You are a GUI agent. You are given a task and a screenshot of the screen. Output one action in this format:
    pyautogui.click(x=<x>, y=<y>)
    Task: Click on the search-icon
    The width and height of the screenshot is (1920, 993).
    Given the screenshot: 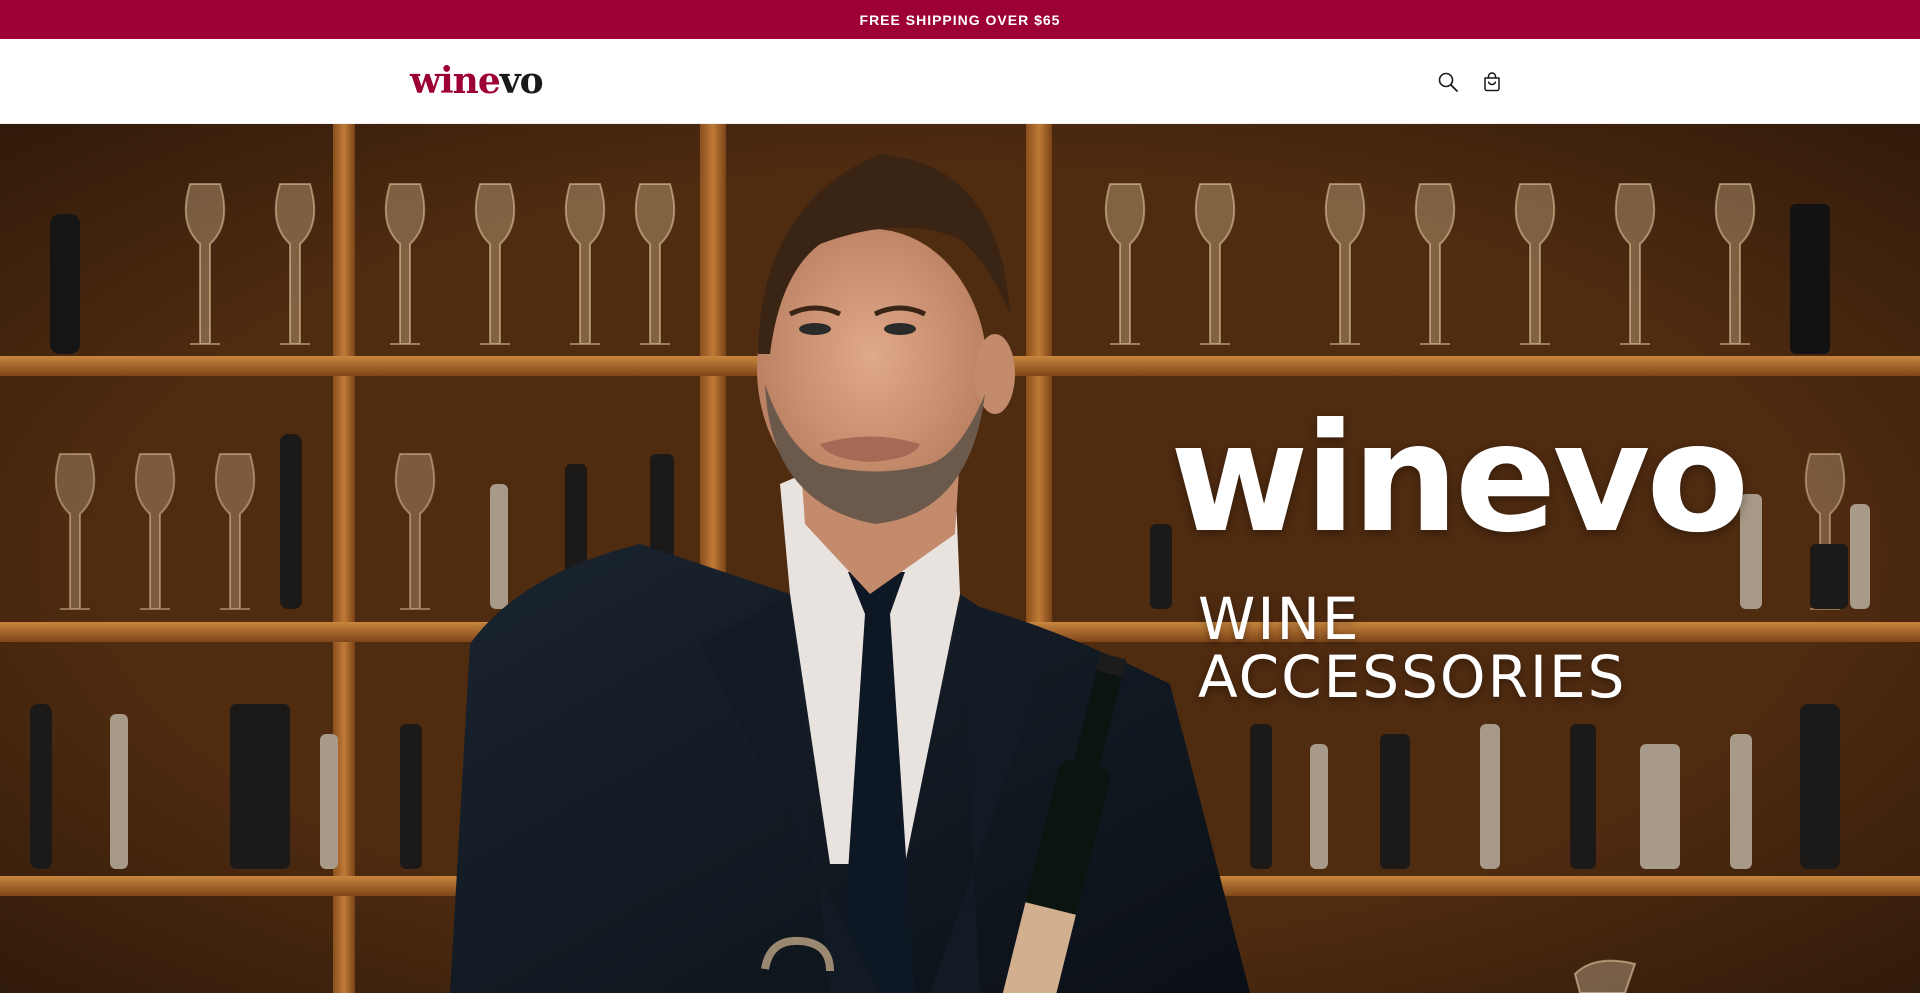 What is the action you would take?
    pyautogui.click(x=1448, y=82)
    